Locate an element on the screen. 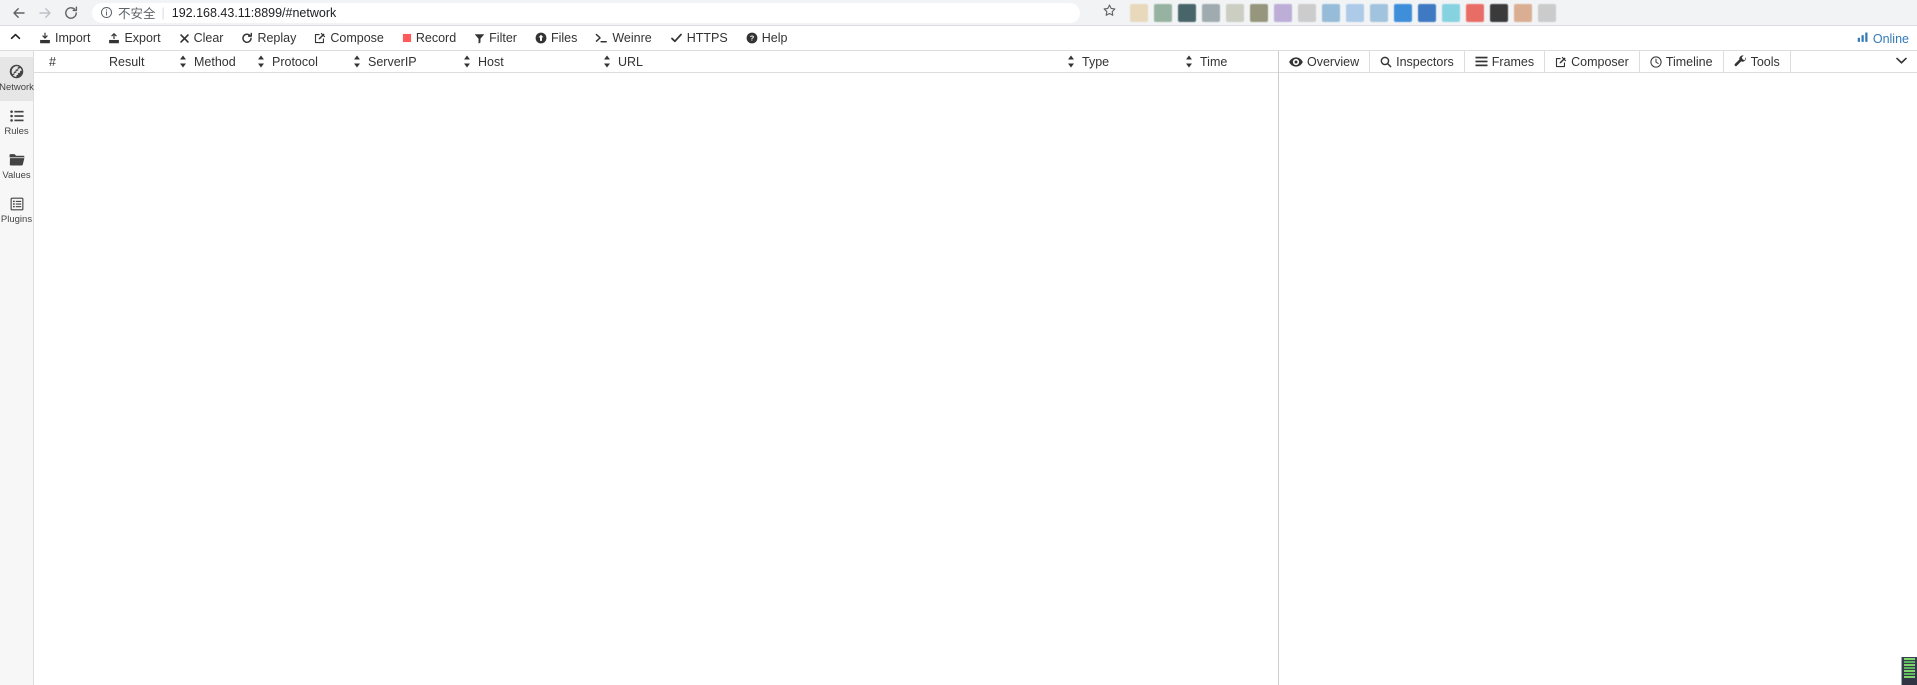 The image size is (1917, 685). column-header-label: Protocol is located at coordinates (295, 61).